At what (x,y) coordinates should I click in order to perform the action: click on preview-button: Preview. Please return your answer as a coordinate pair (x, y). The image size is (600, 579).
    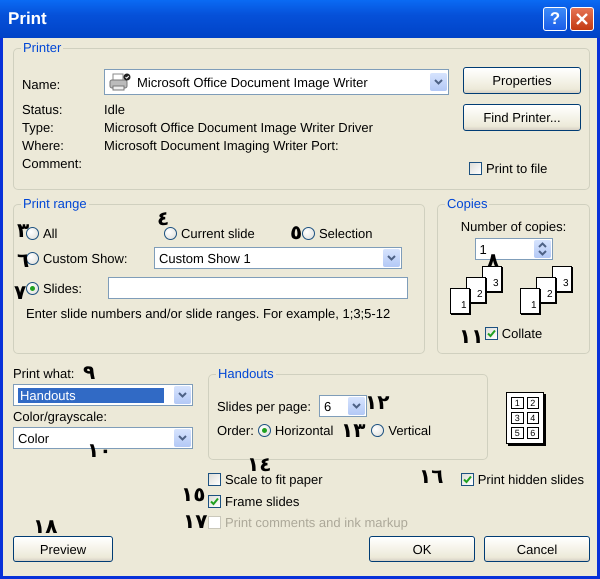
    Looking at the image, I should click on (63, 549).